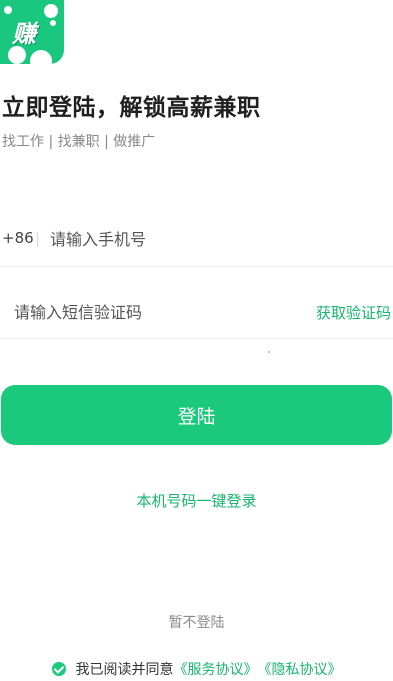 Image resolution: width=393 pixels, height=681 pixels. Describe the element at coordinates (300, 669) in the screenshot. I see `privacy-agreement-link: 《隐私协议》` at that location.